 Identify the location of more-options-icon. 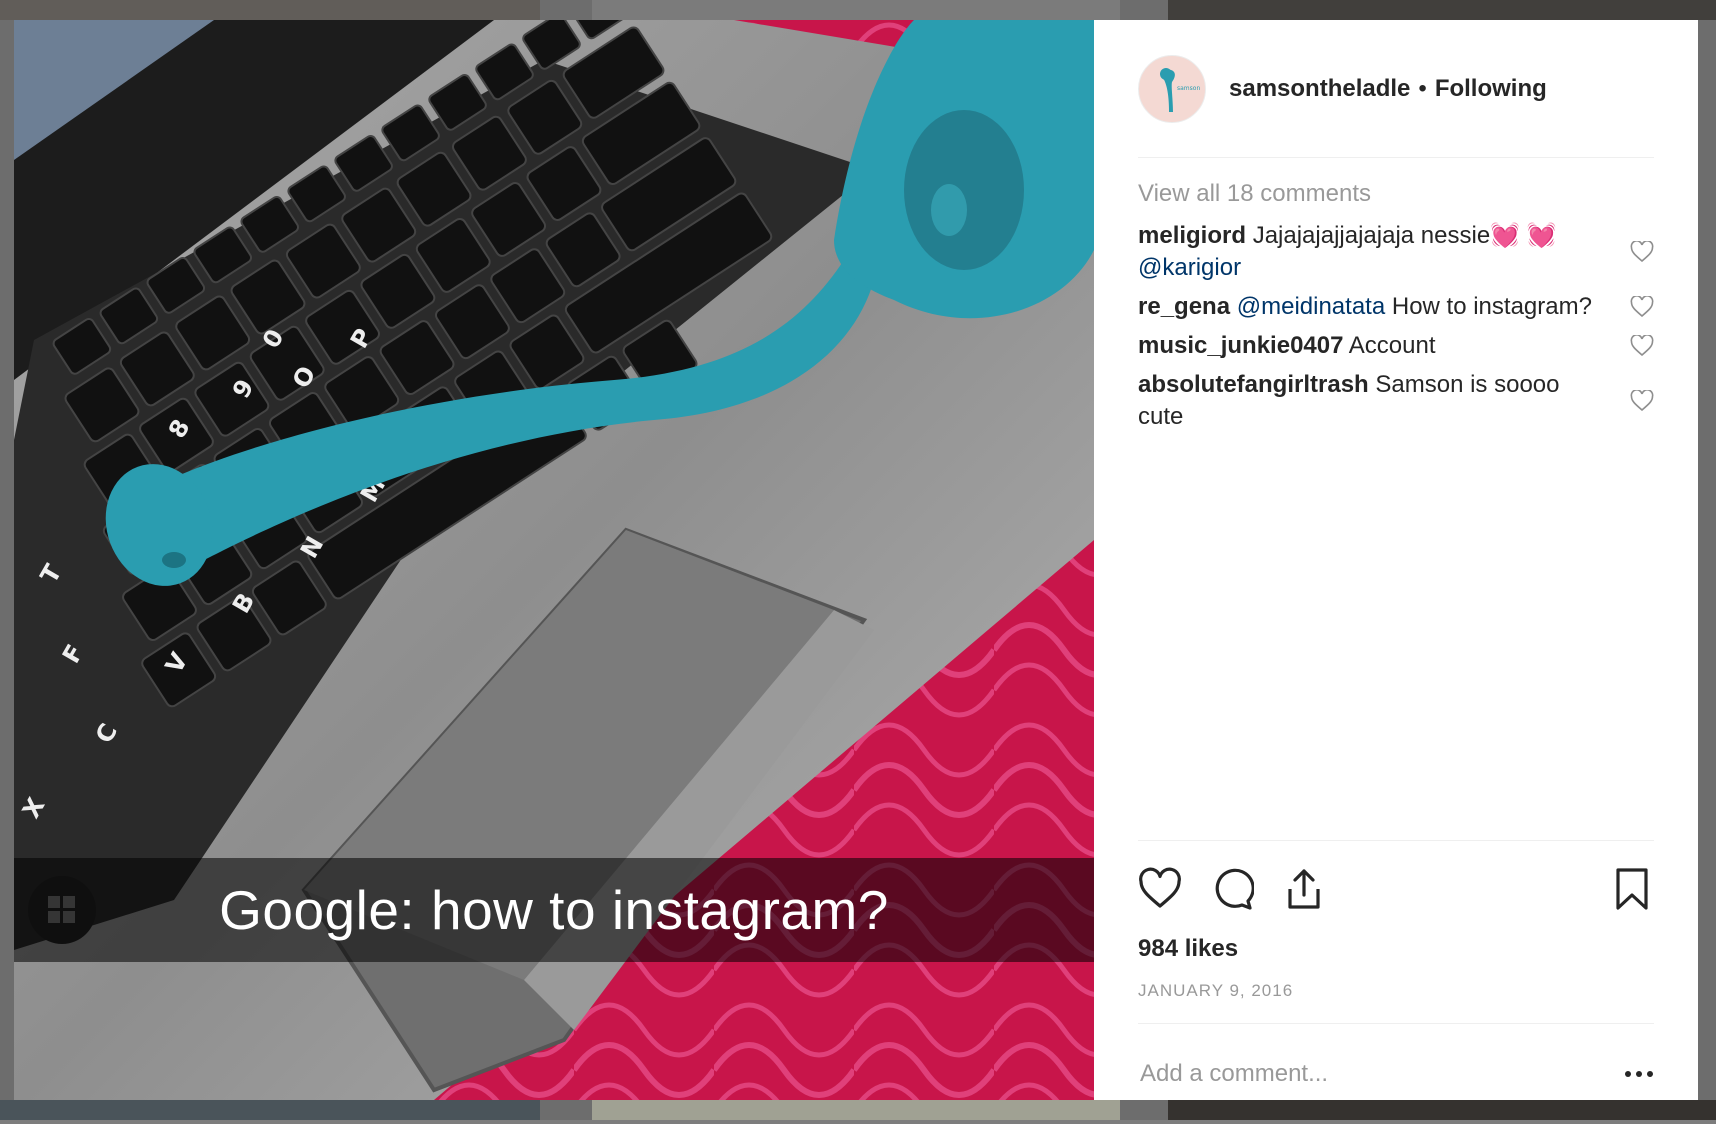
(1639, 1074).